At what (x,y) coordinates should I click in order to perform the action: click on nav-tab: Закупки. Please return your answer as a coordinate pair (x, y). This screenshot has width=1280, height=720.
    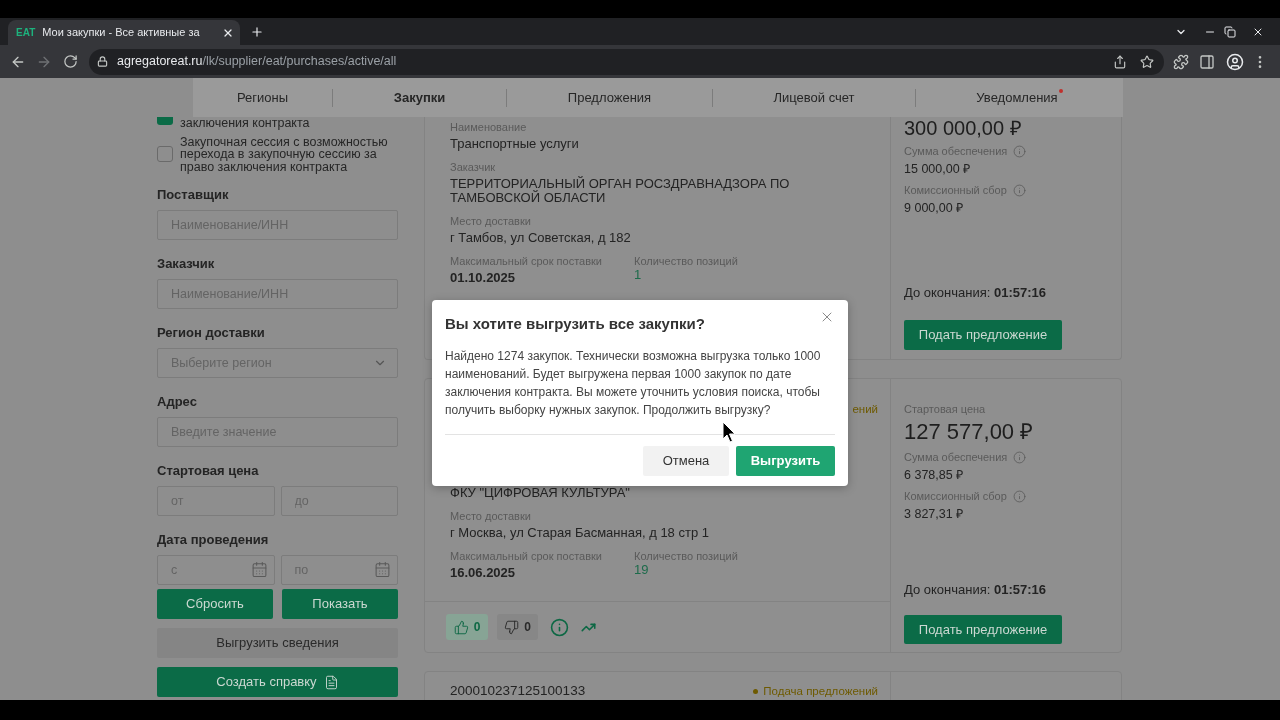
    Looking at the image, I should click on (419, 97).